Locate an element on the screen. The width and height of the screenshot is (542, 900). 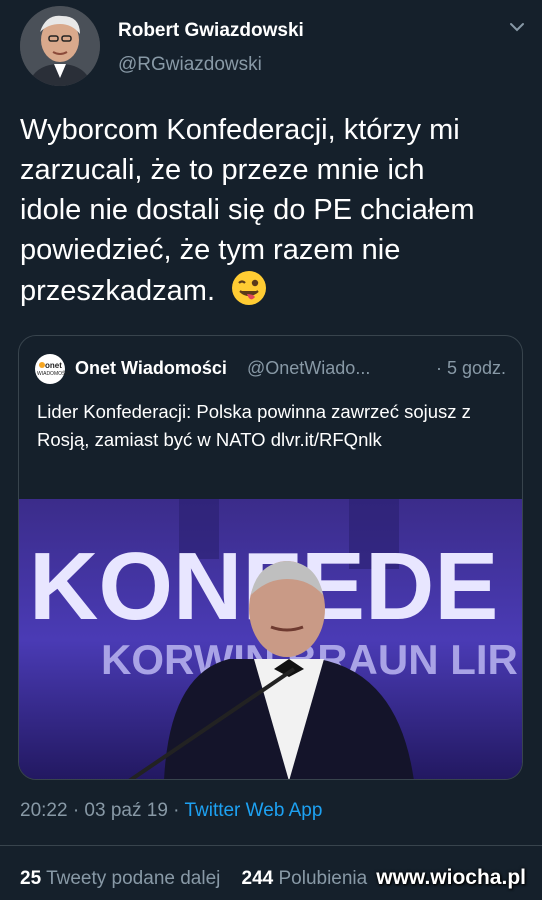
tweet-meta: 20:22 · 03 paź 19 · Twitter Web App is located at coordinates (171, 811).